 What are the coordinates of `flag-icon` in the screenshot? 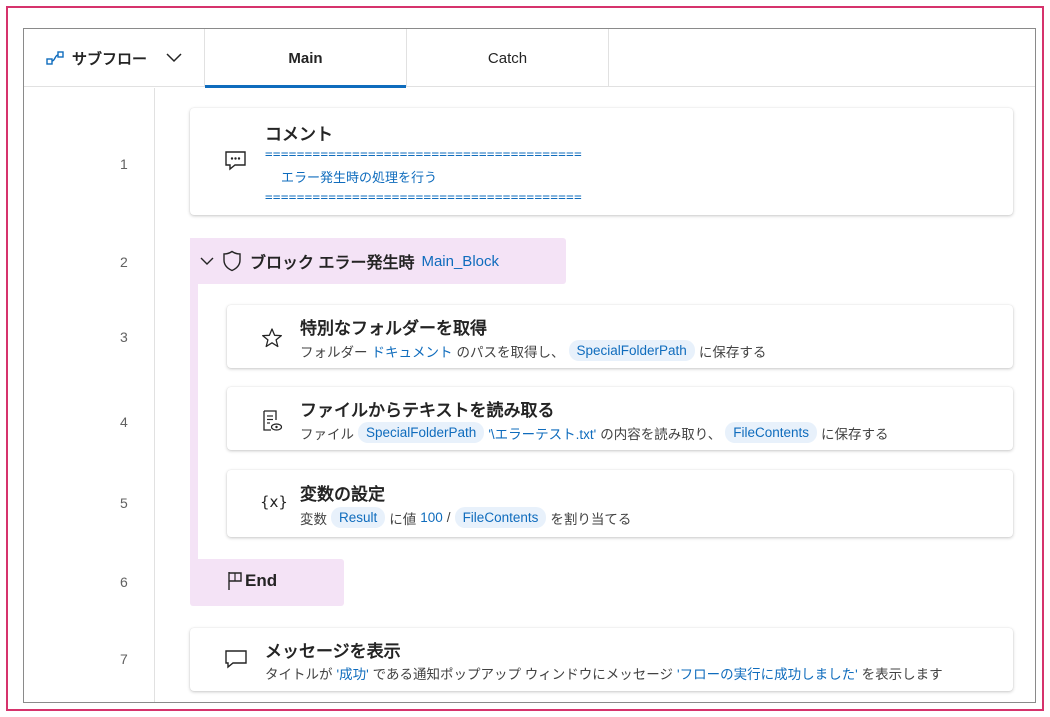 It's located at (236, 581).